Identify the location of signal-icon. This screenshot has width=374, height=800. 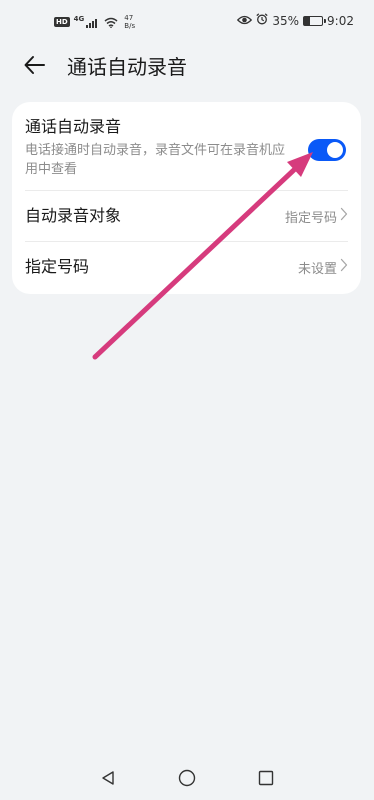
(93, 22).